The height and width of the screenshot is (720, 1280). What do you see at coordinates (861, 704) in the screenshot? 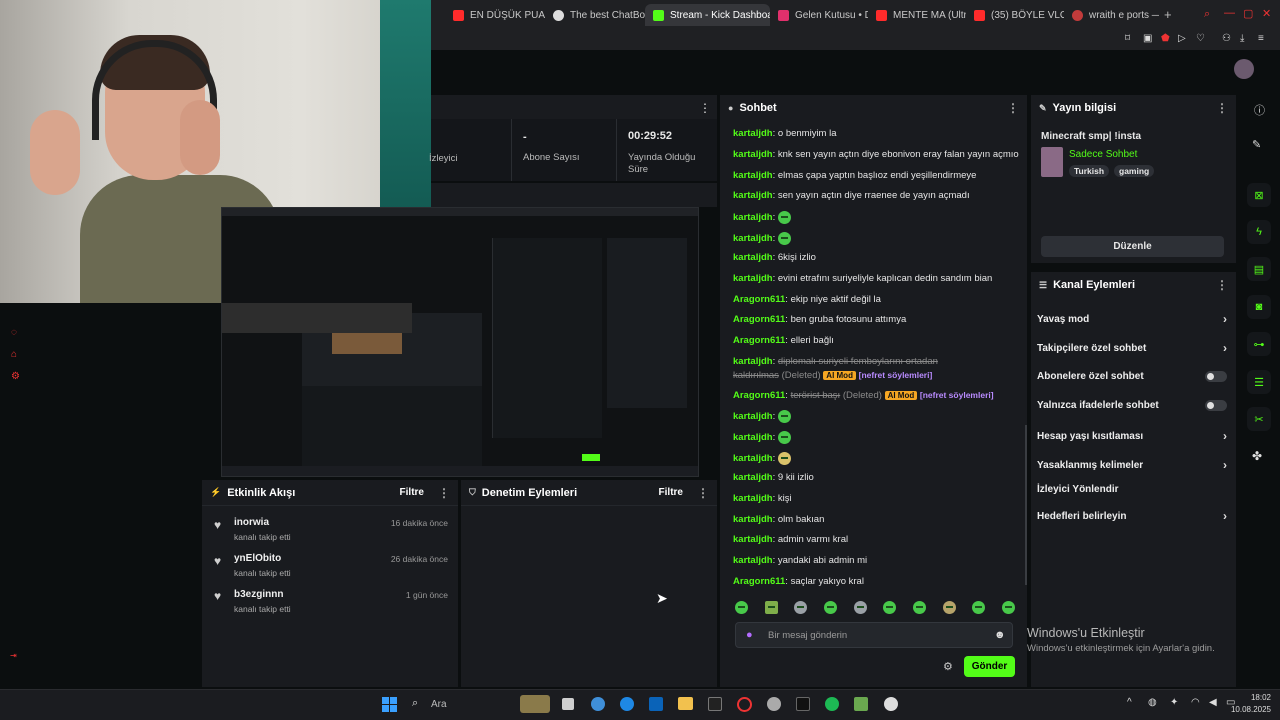
I see `minecraft-icon` at bounding box center [861, 704].